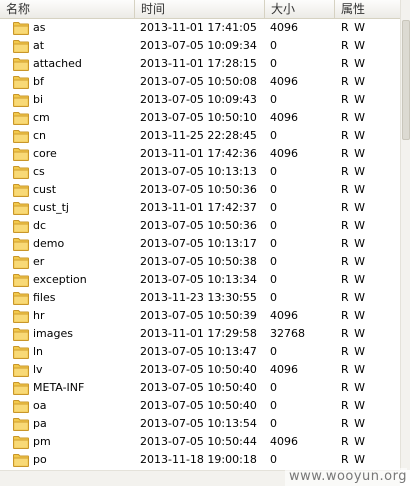  I want to click on file-row: files 2013-11-23 13:30:55 0 R W, so click(200, 298).